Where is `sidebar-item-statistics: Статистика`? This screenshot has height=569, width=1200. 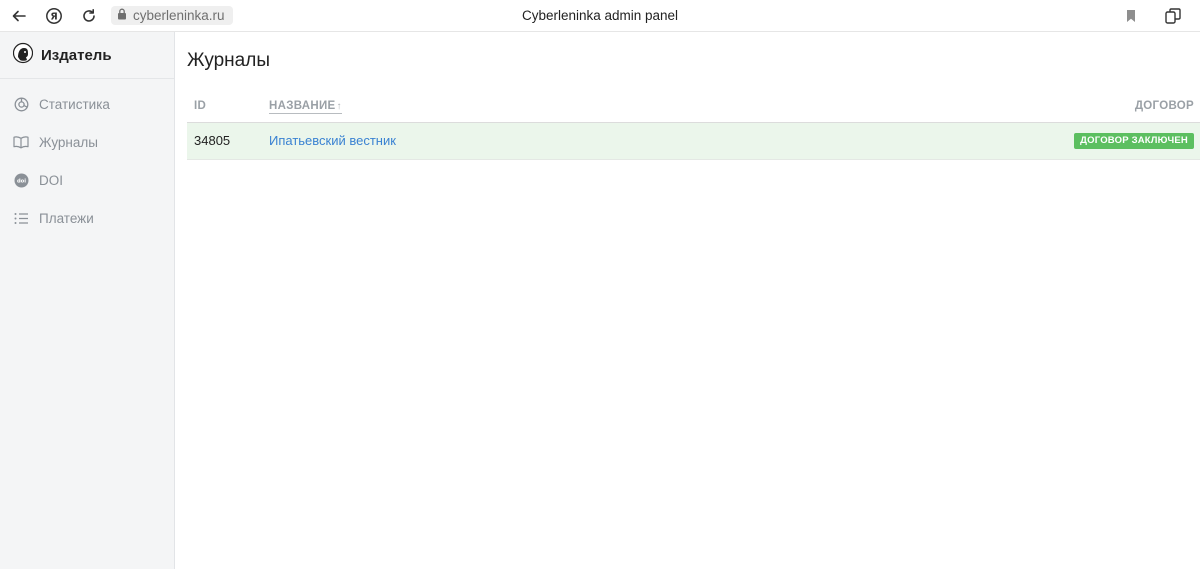 sidebar-item-statistics: Статистика is located at coordinates (87, 104).